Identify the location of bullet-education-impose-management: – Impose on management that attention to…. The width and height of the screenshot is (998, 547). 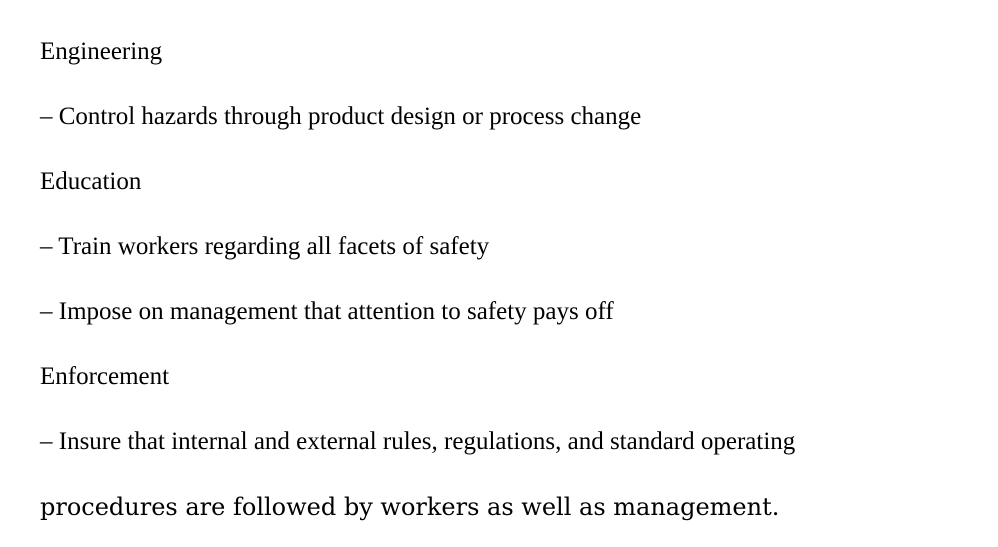
(327, 311).